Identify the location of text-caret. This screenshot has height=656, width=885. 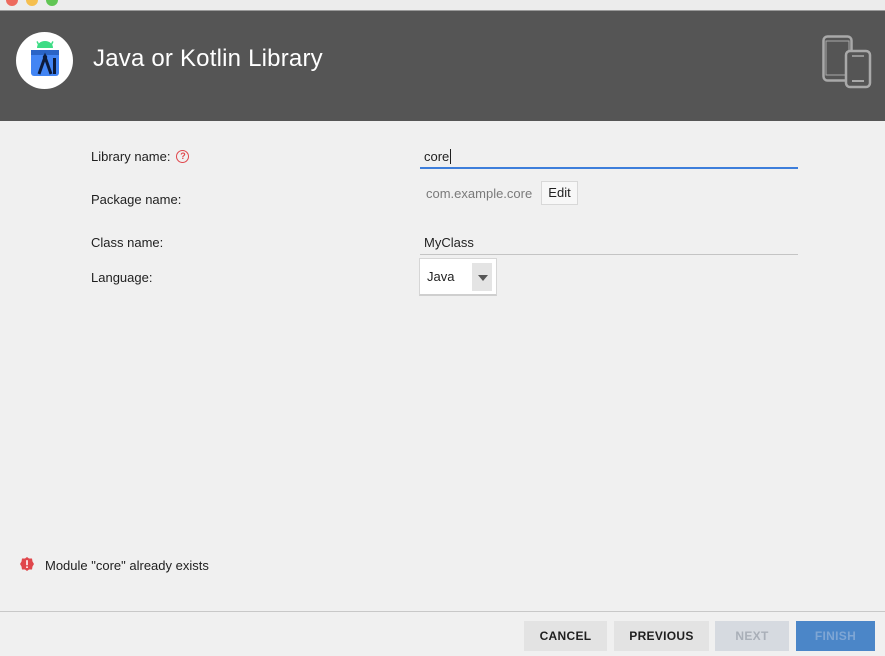
(450, 156).